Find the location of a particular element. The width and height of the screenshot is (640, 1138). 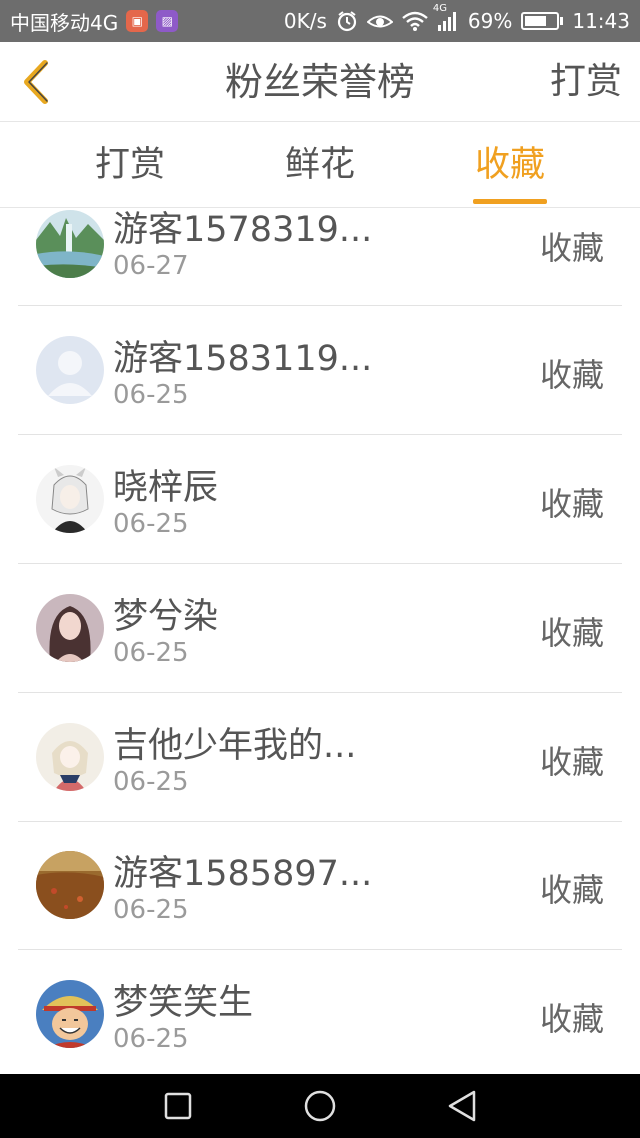

tab-label: 鲜花 is located at coordinates (319, 165).